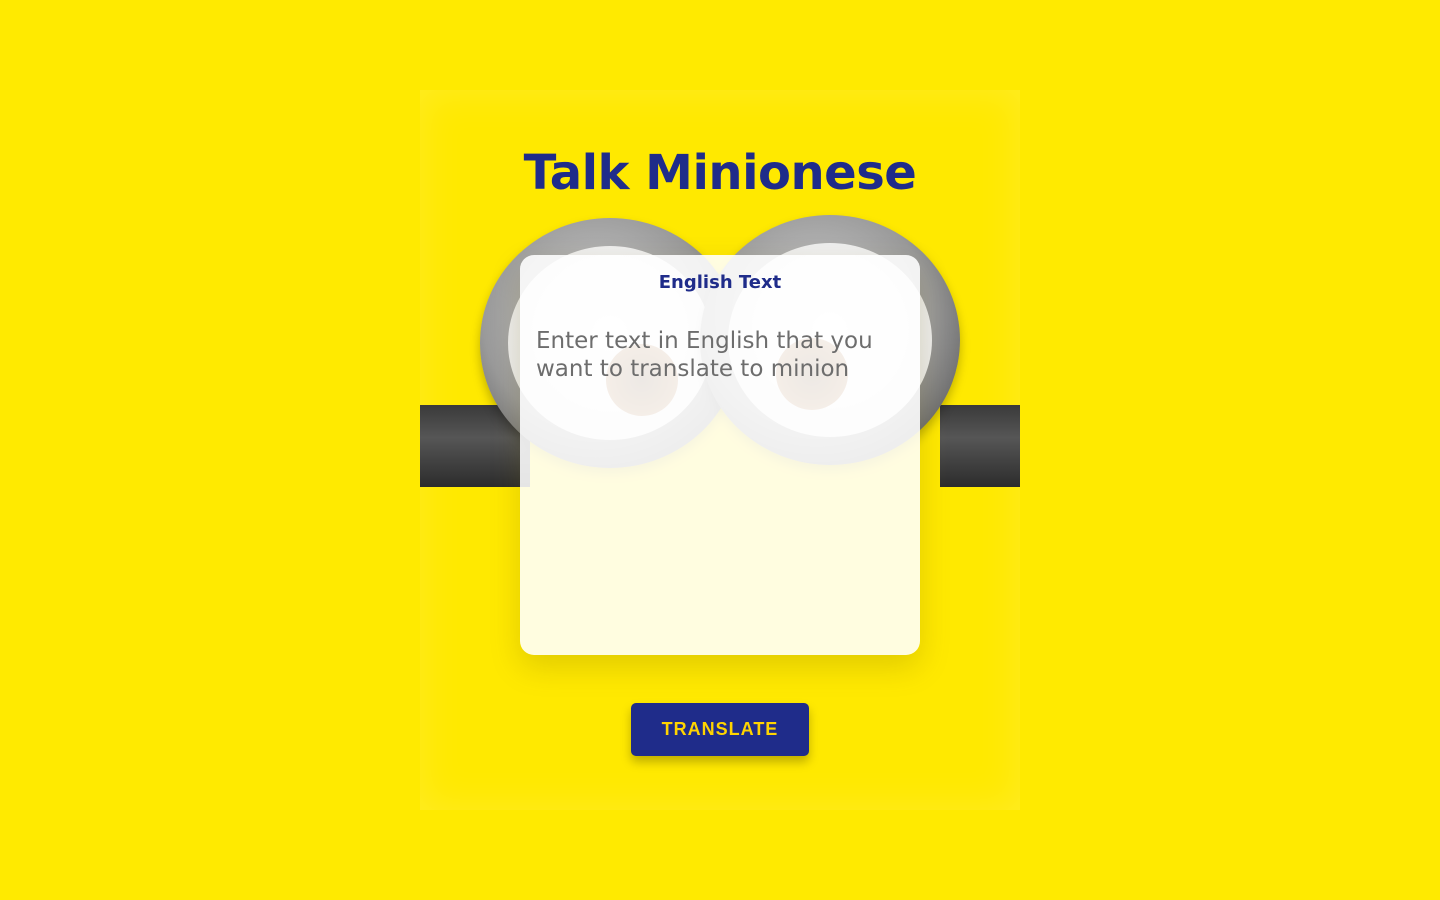 The image size is (1440, 900). I want to click on page-title: Talk Minionese, so click(720, 173).